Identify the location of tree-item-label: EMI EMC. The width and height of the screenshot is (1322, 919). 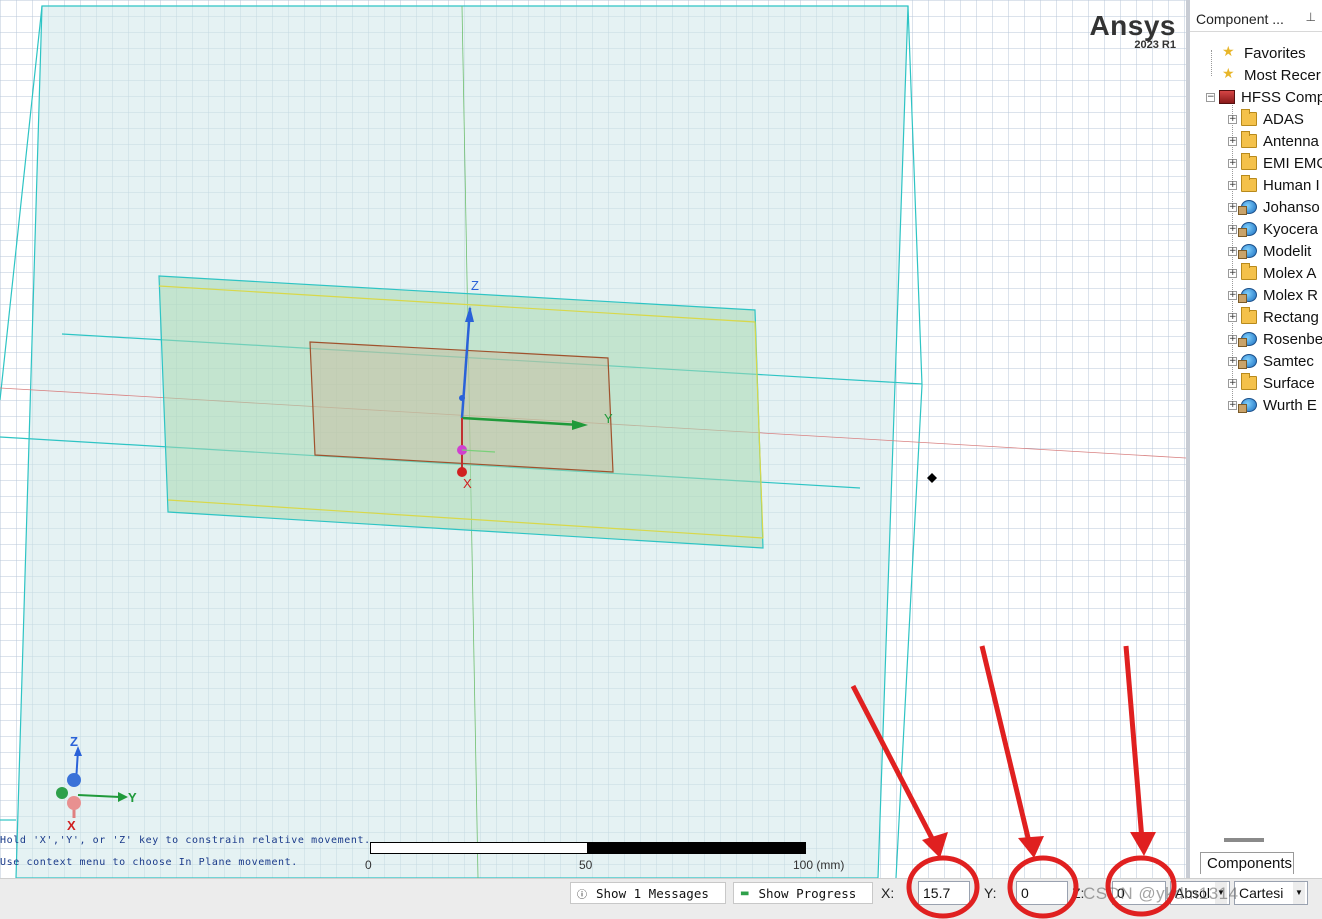
(1292, 163).